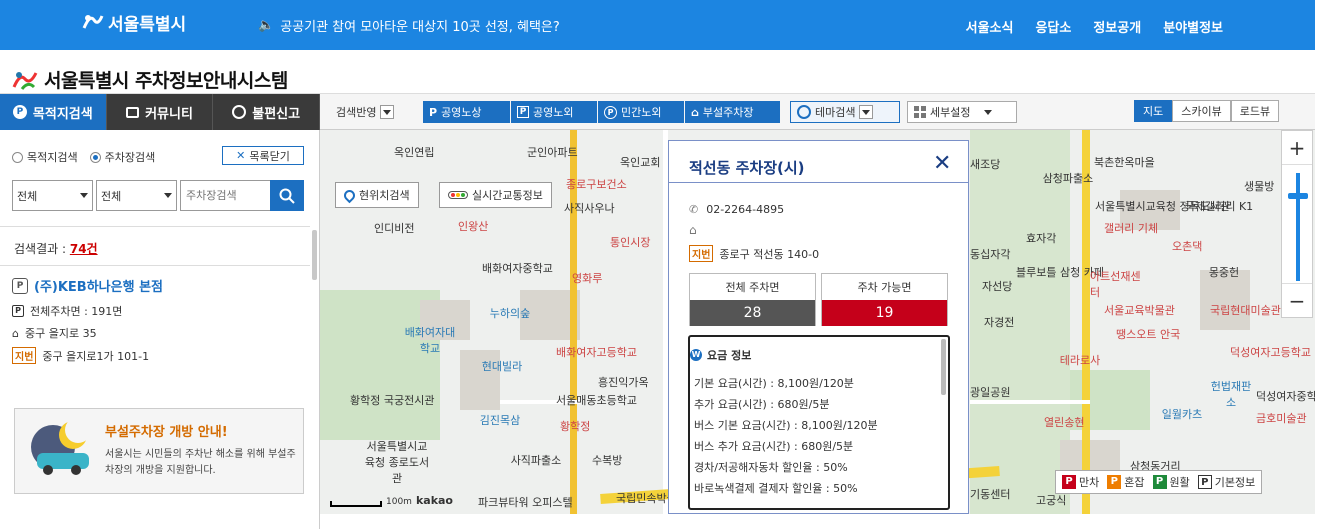 The image size is (1327, 529). I want to click on map-label: 고궁식, so click(1051, 500).